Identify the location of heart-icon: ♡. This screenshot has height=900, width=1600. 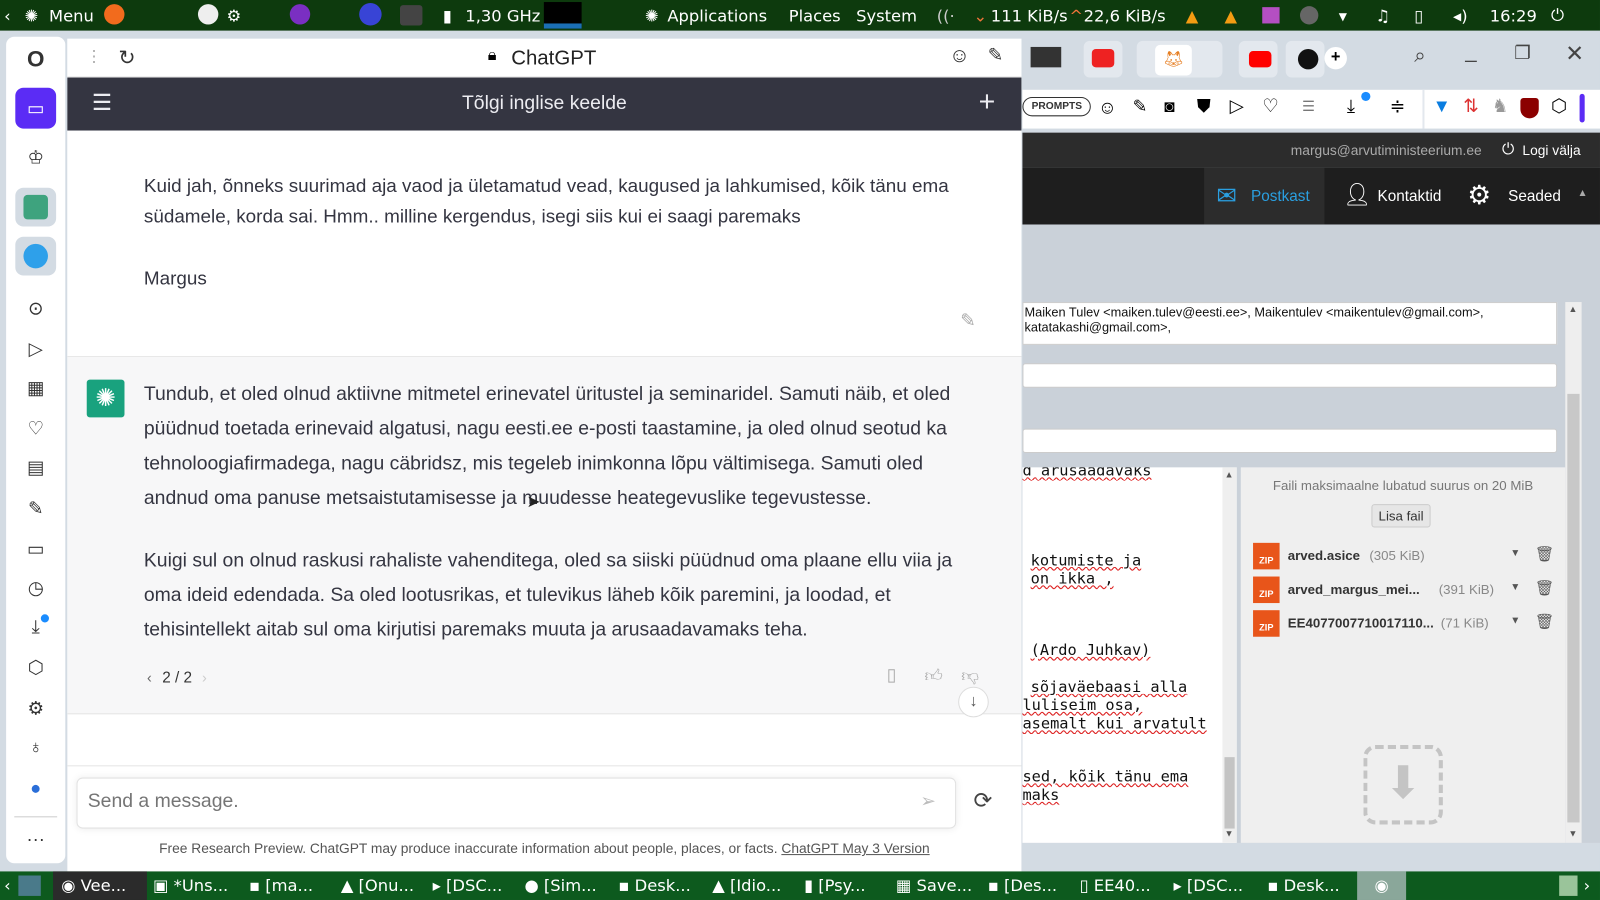
(35, 428).